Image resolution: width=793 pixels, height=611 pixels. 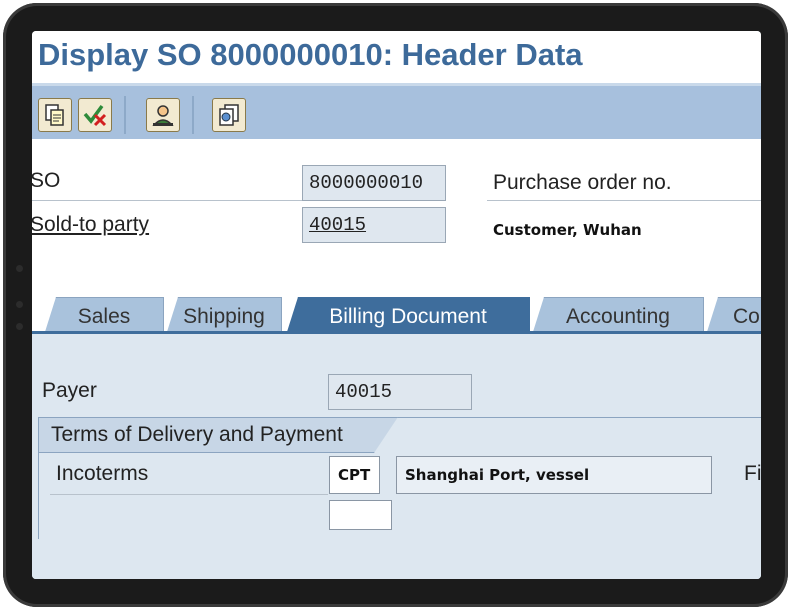 I want to click on document-flow-icon, so click(x=229, y=115).